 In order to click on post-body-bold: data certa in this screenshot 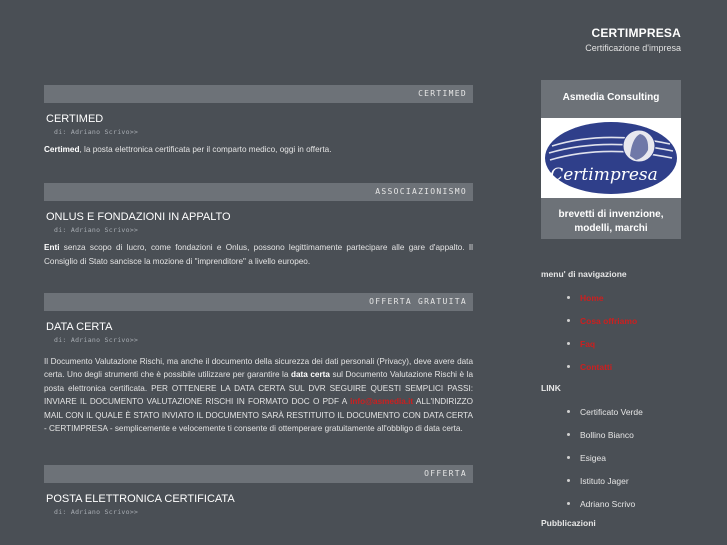, I will do `click(310, 375)`.